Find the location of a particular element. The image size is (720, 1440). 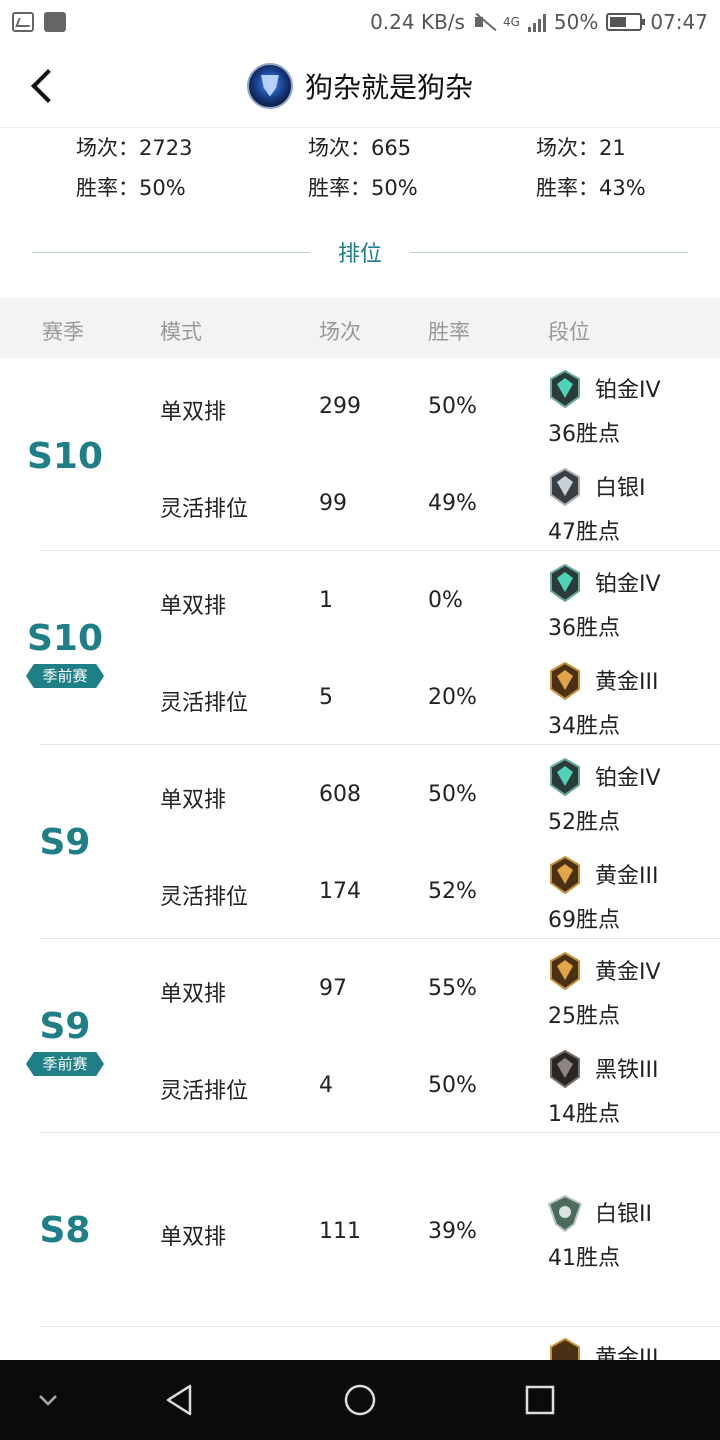

preseason-badge: 季前赛 is located at coordinates (65, 1064).